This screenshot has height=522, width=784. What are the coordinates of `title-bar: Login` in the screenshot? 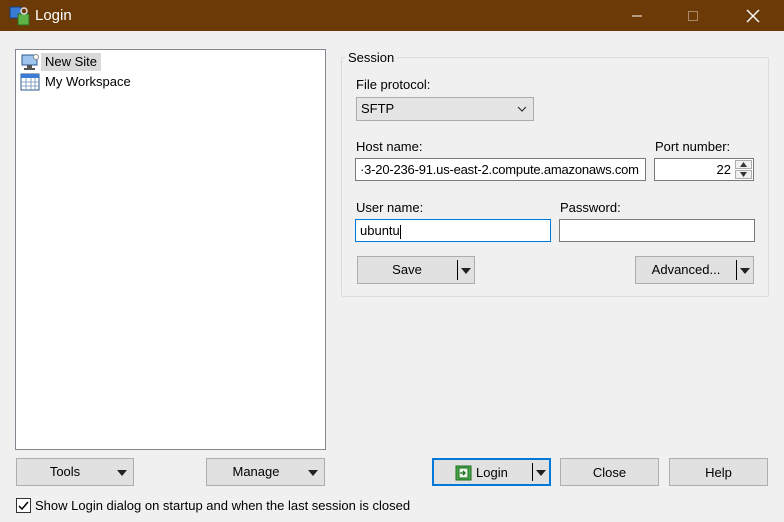 It's located at (392, 15).